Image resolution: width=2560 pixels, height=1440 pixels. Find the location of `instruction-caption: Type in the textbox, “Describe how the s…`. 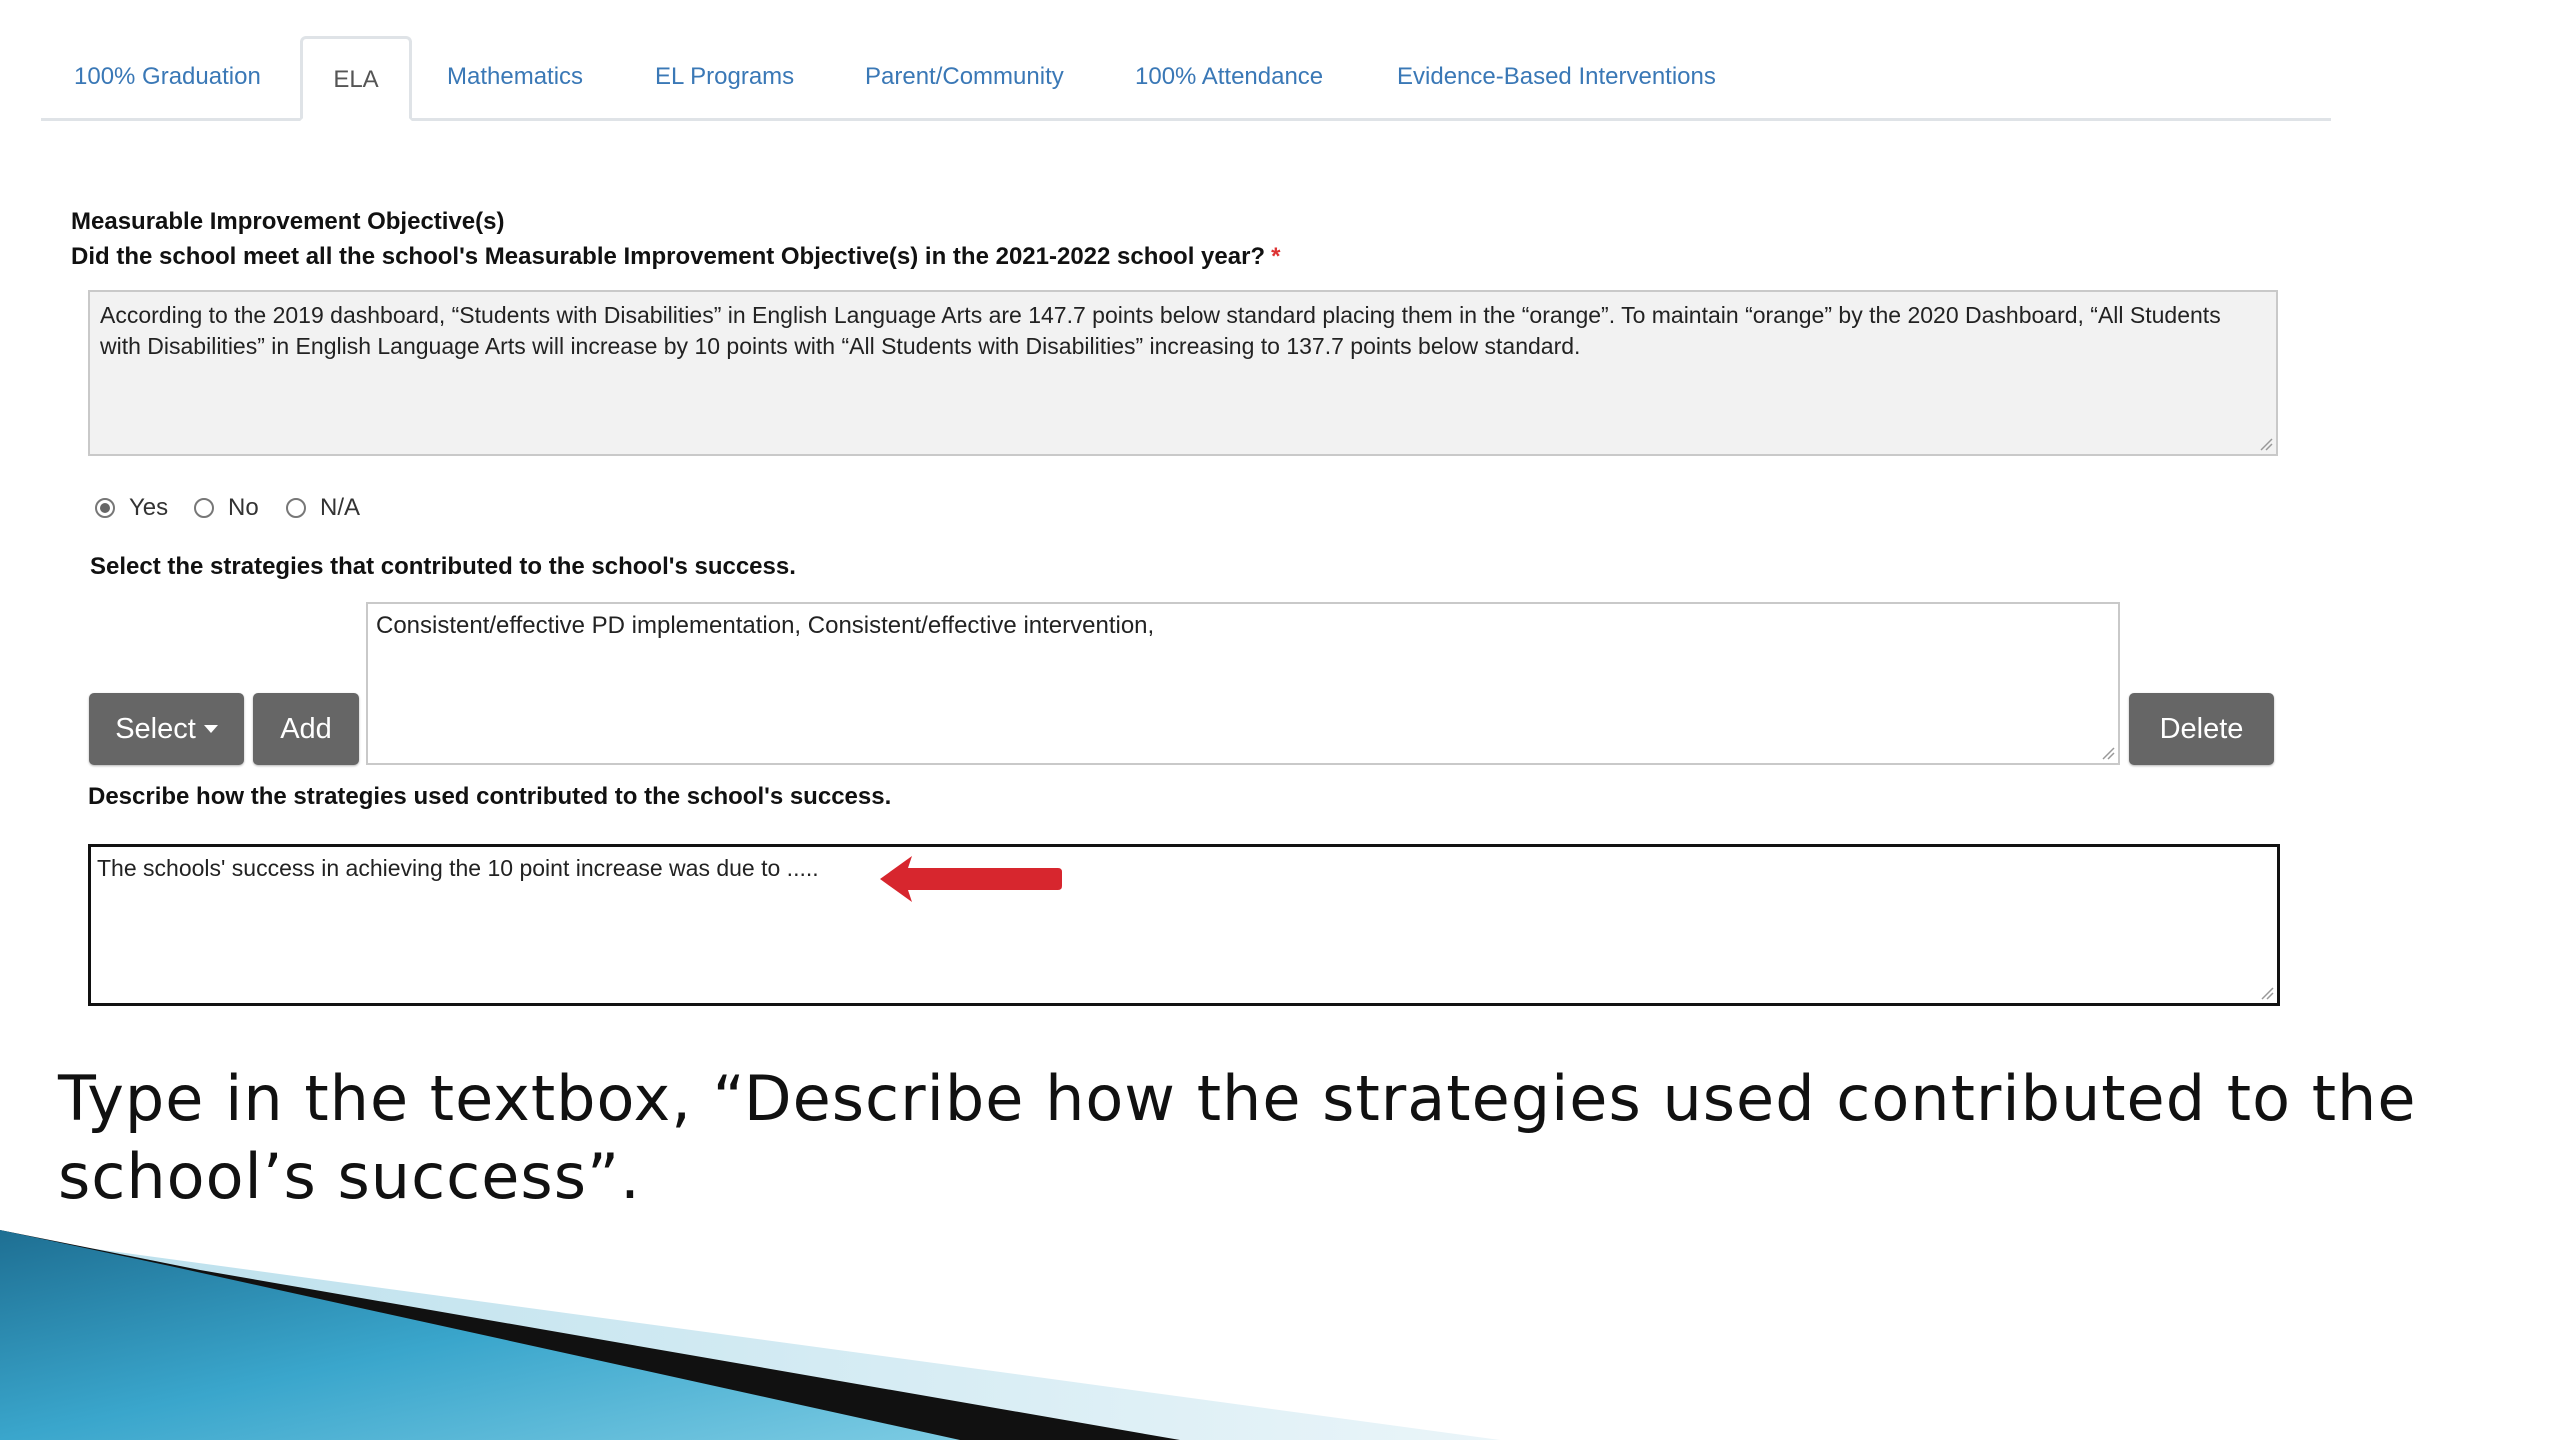

instruction-caption: Type in the textbox, “Describe how the s… is located at coordinates (1237, 1137).